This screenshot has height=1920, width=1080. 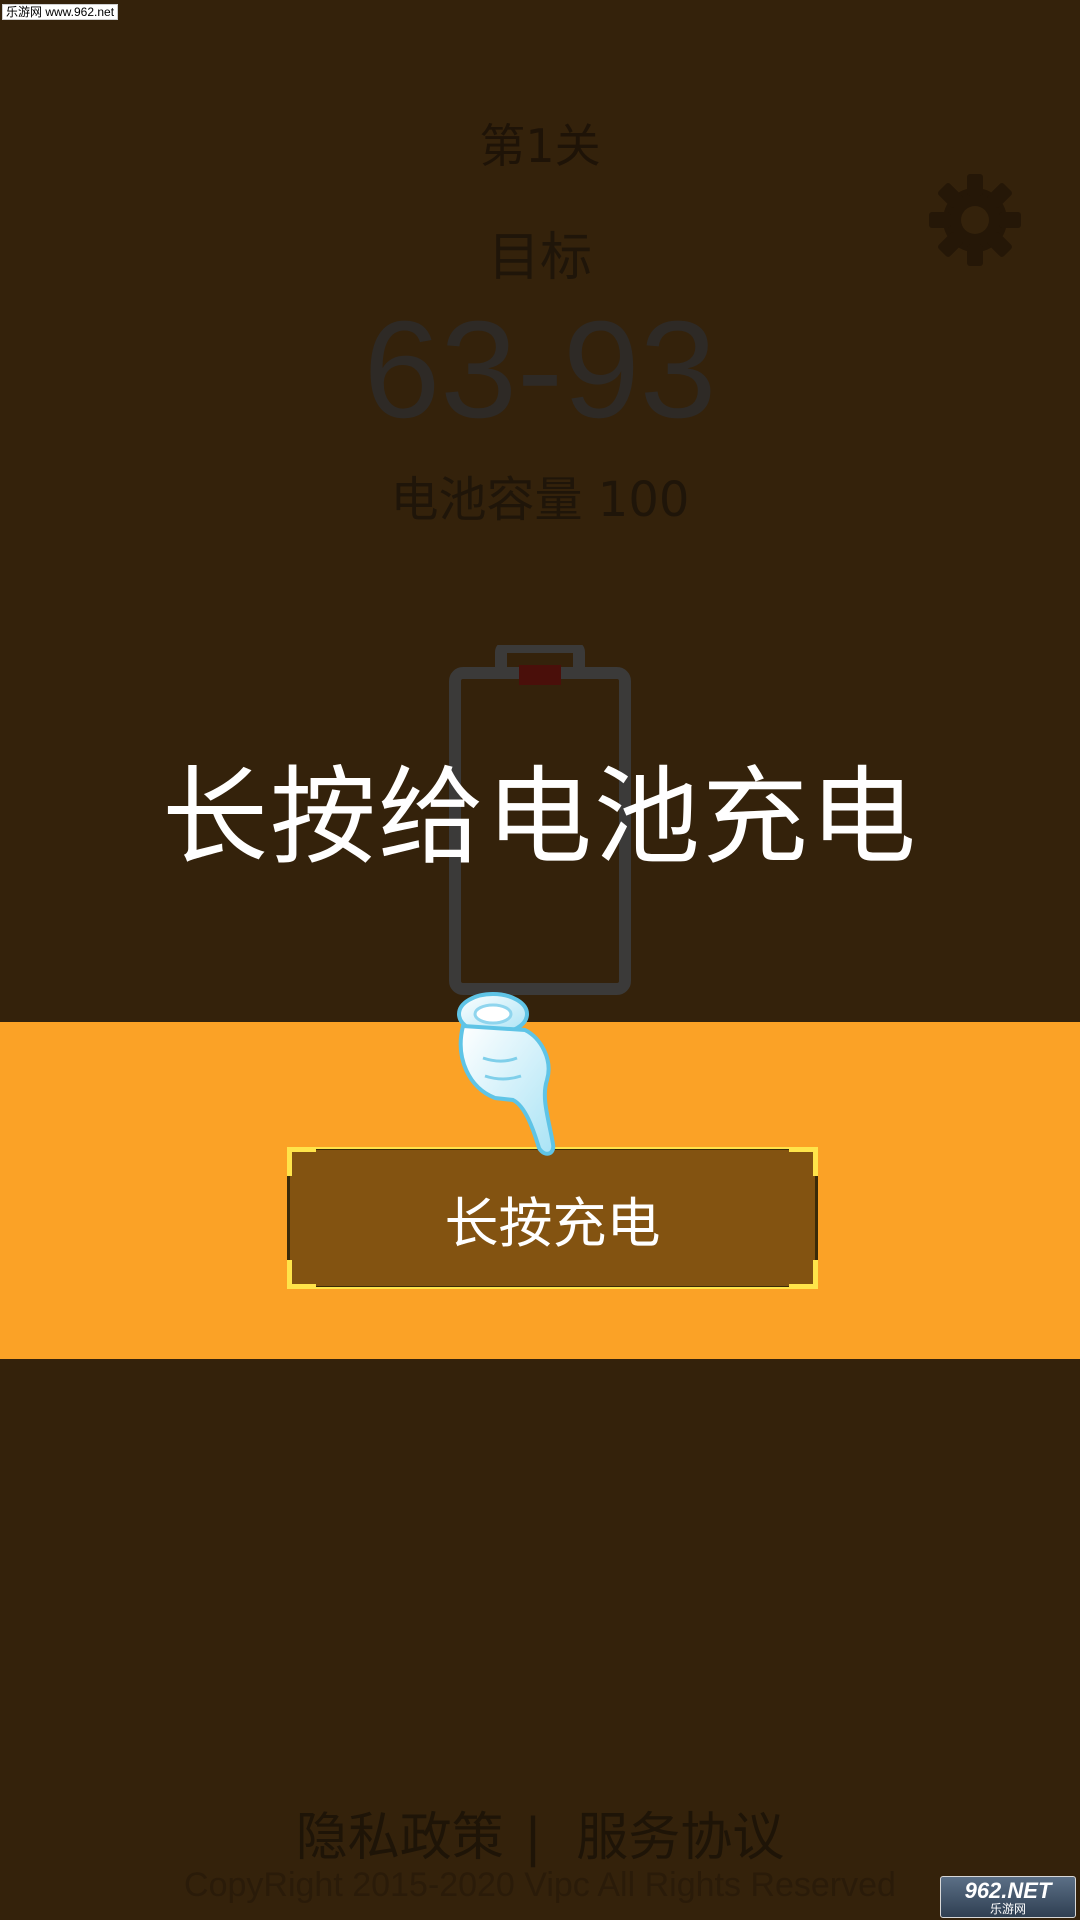 What do you see at coordinates (506, 1074) in the screenshot?
I see `pointing-hand-icon` at bounding box center [506, 1074].